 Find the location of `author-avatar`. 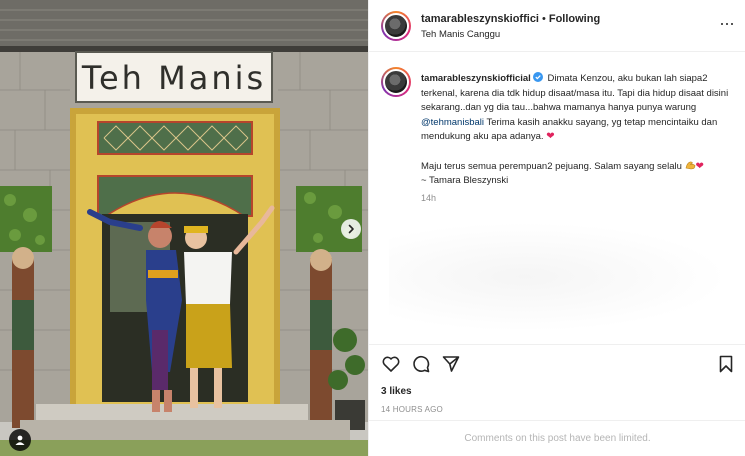

author-avatar is located at coordinates (396, 26).